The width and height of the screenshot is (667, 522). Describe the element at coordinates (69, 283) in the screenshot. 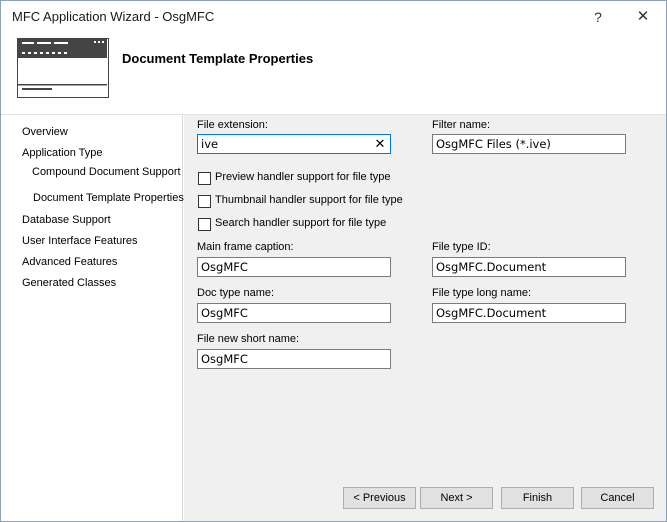

I see `nav-item-generated-classes: Generated Classes` at that location.